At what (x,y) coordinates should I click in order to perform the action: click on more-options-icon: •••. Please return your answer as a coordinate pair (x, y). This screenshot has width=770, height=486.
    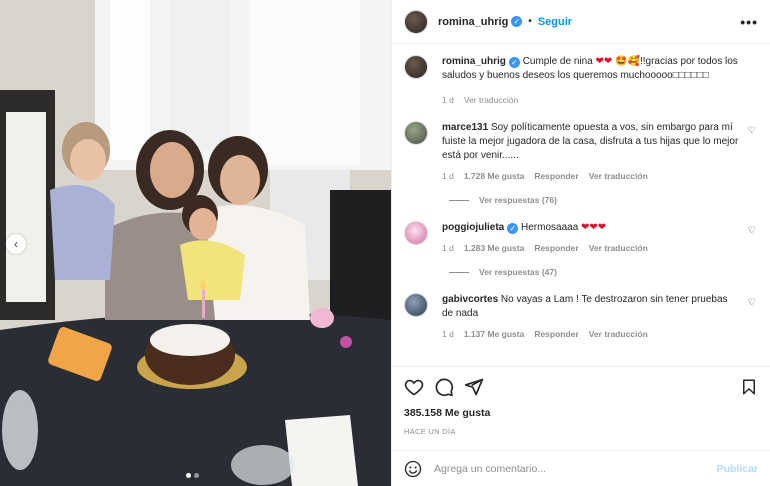
    Looking at the image, I should click on (749, 22).